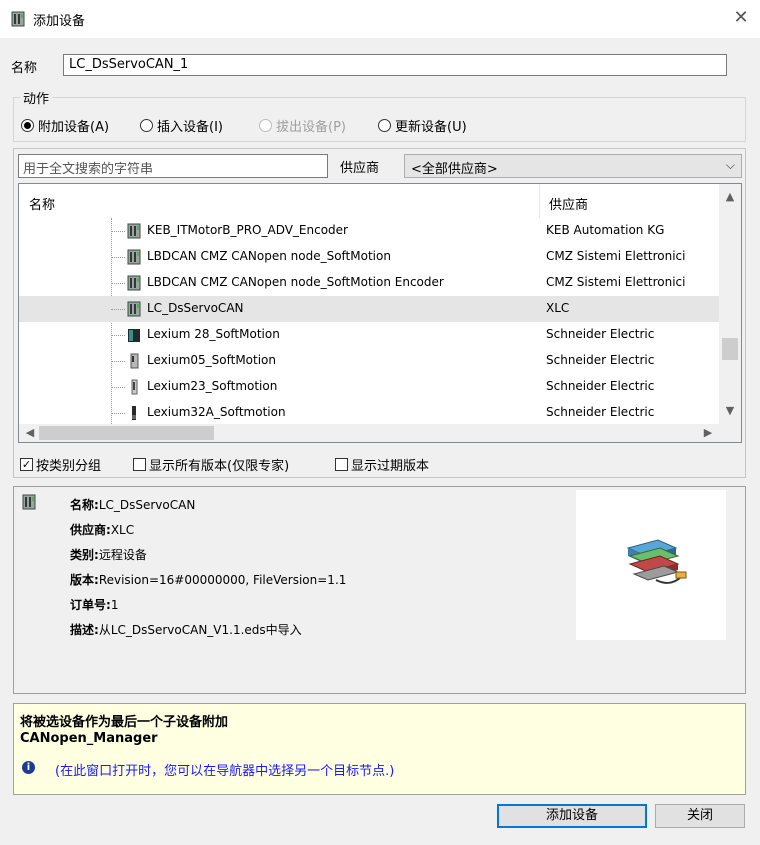 This screenshot has width=760, height=845. Describe the element at coordinates (369, 309) in the screenshot. I see `table-row-selected: LC_DsServoCAN XLC` at that location.